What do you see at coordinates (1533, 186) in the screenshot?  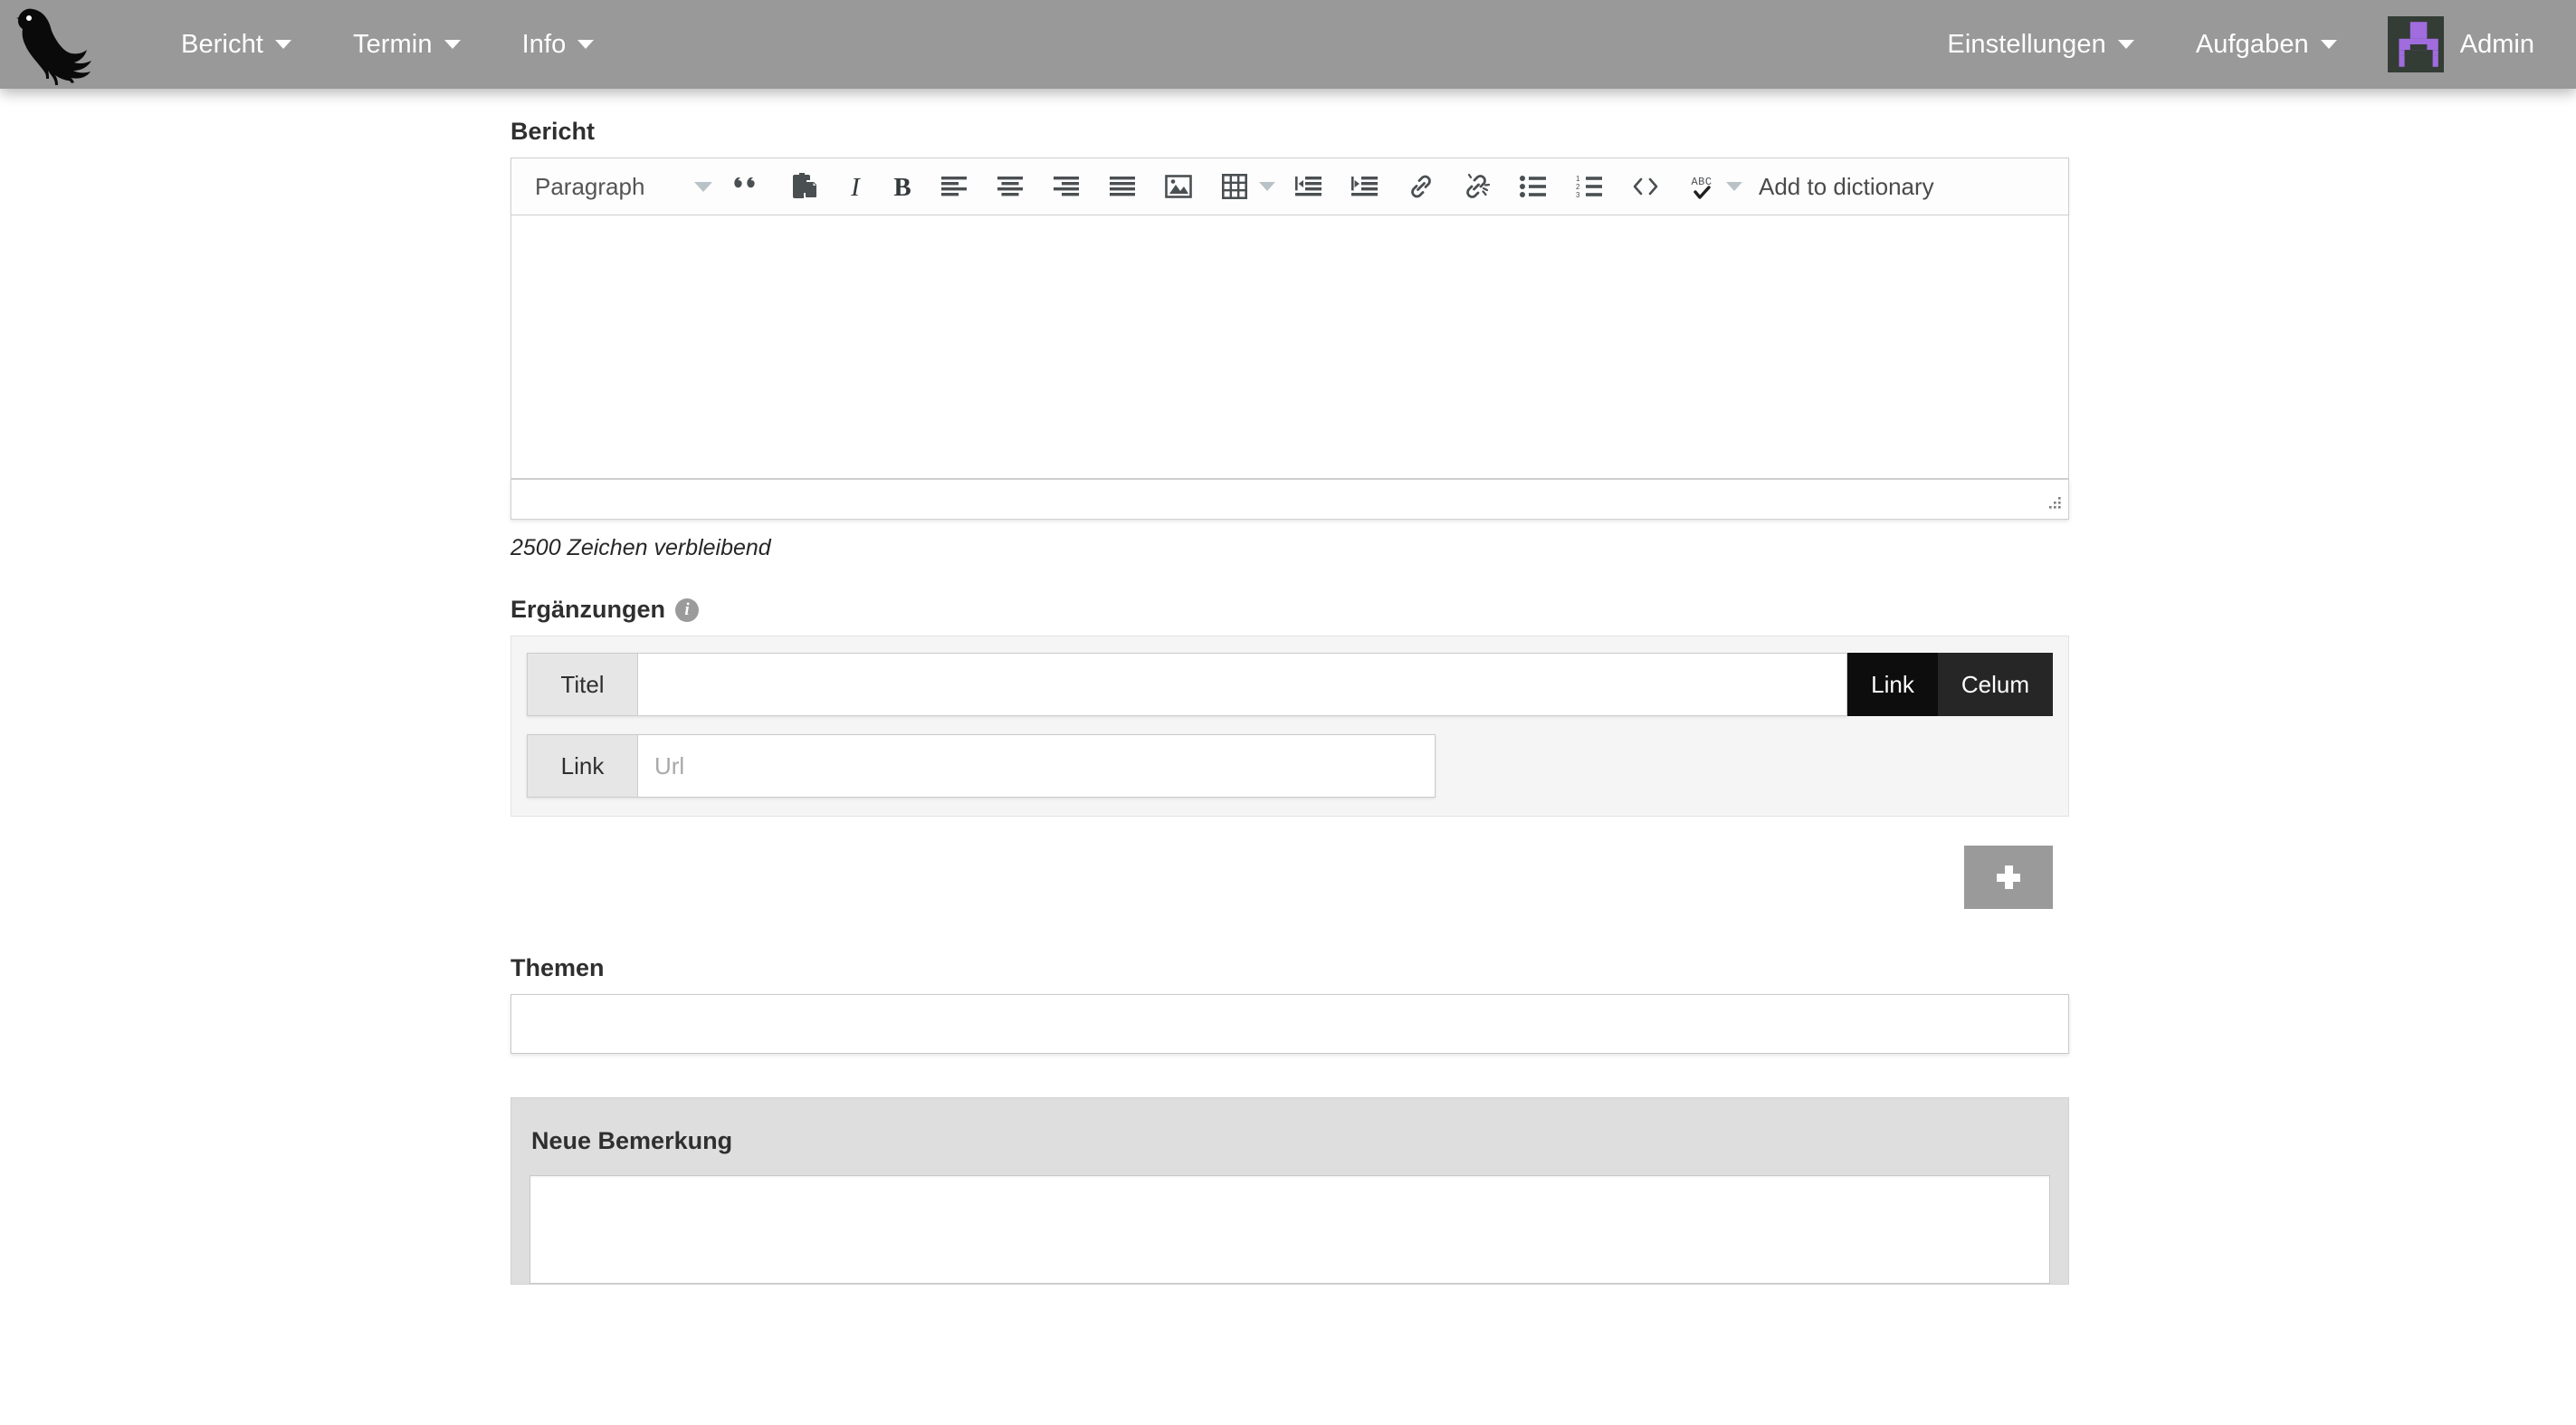 I see `bullet-list-icon` at bounding box center [1533, 186].